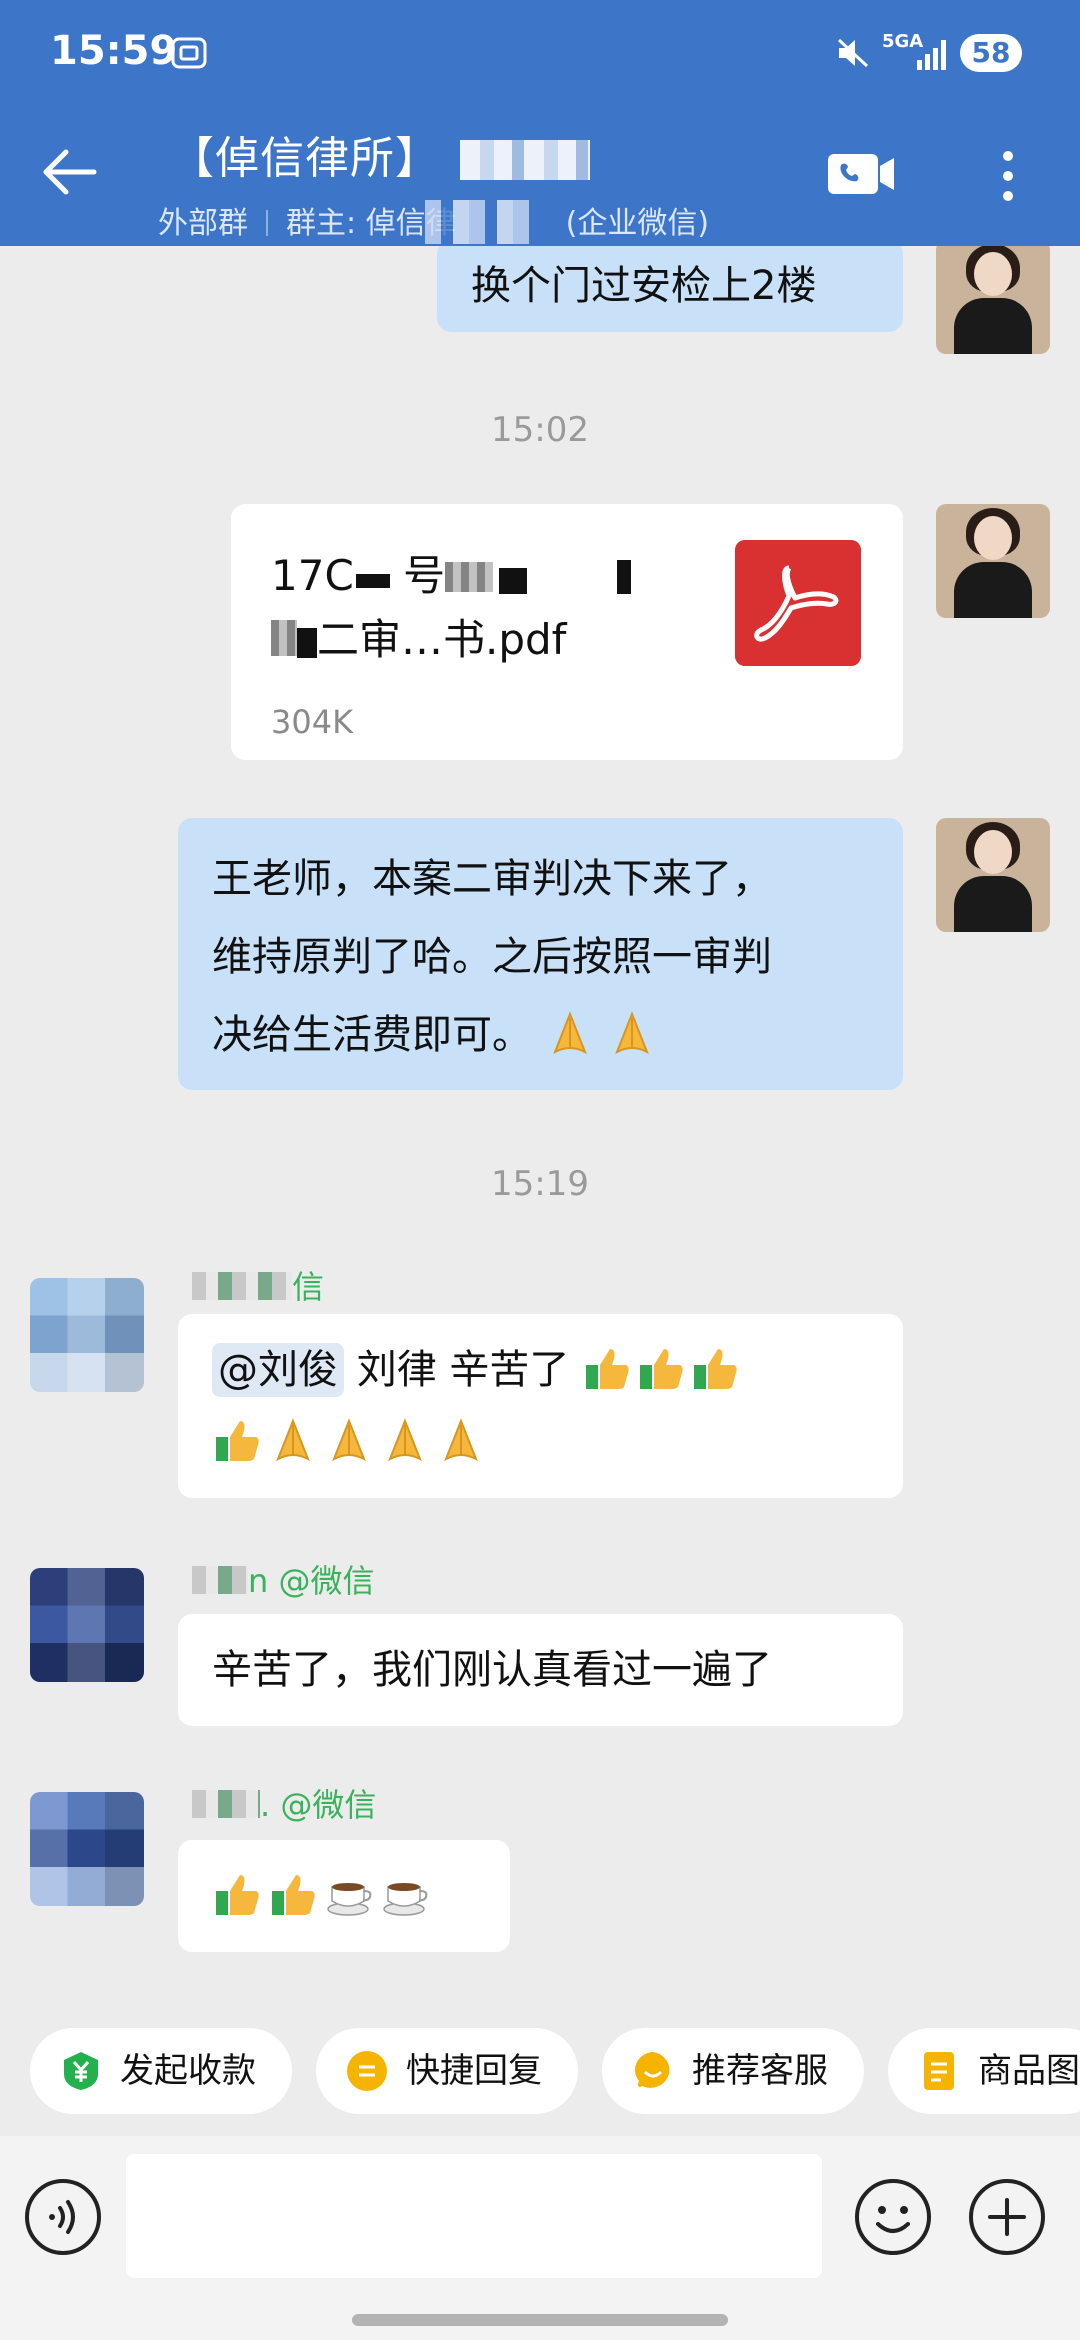 This screenshot has width=1080, height=2340. I want to click on file-name-part: 号, so click(424, 575).